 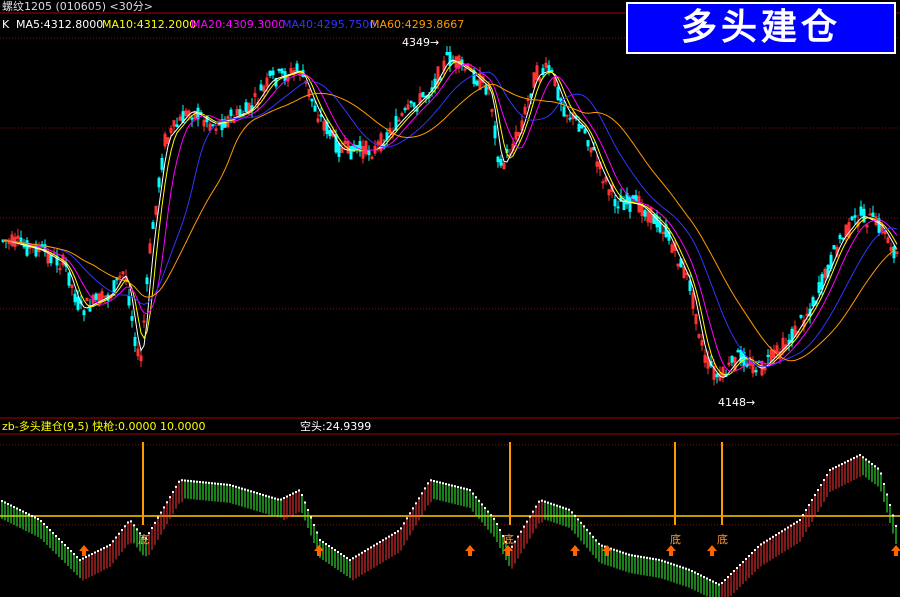 I want to click on high-arrow-icon: →, so click(x=434, y=42).